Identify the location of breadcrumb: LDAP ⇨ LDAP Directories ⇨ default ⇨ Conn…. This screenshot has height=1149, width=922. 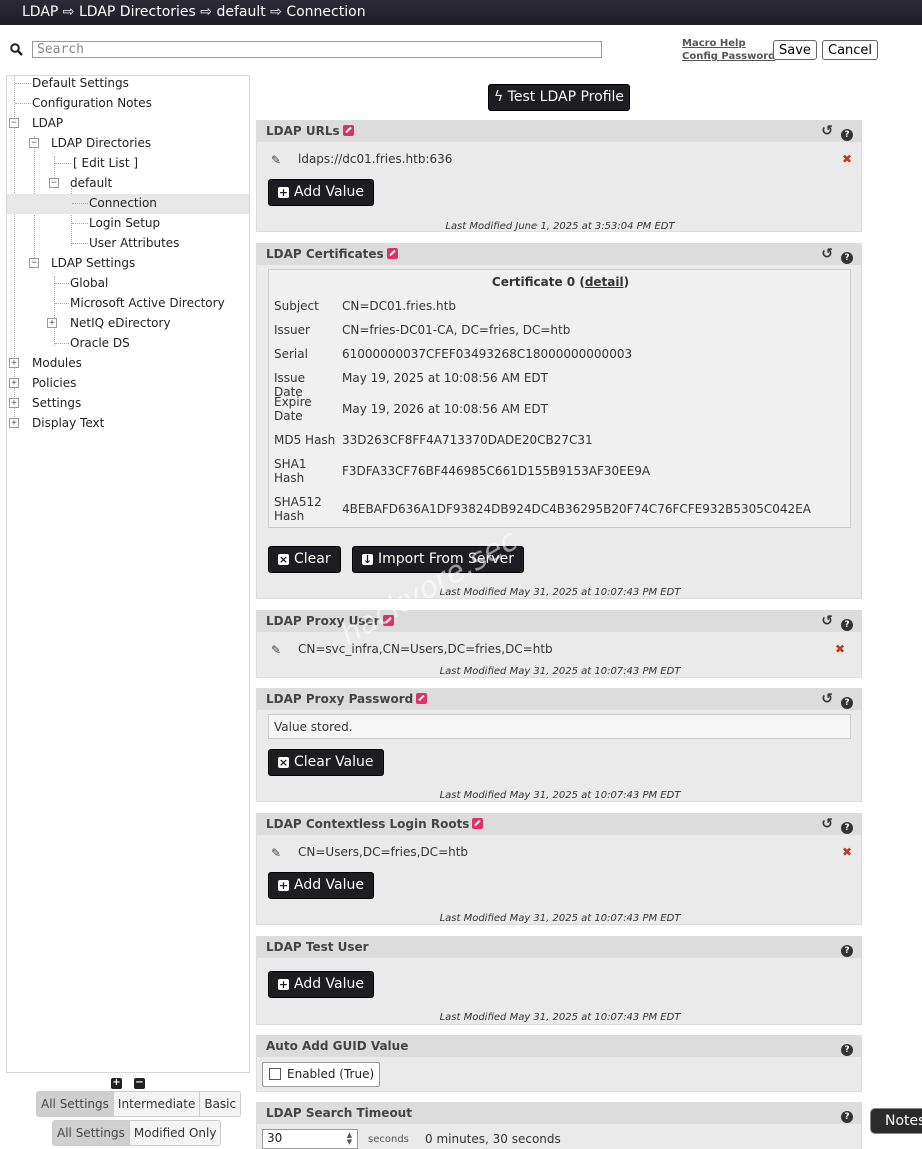
(461, 12).